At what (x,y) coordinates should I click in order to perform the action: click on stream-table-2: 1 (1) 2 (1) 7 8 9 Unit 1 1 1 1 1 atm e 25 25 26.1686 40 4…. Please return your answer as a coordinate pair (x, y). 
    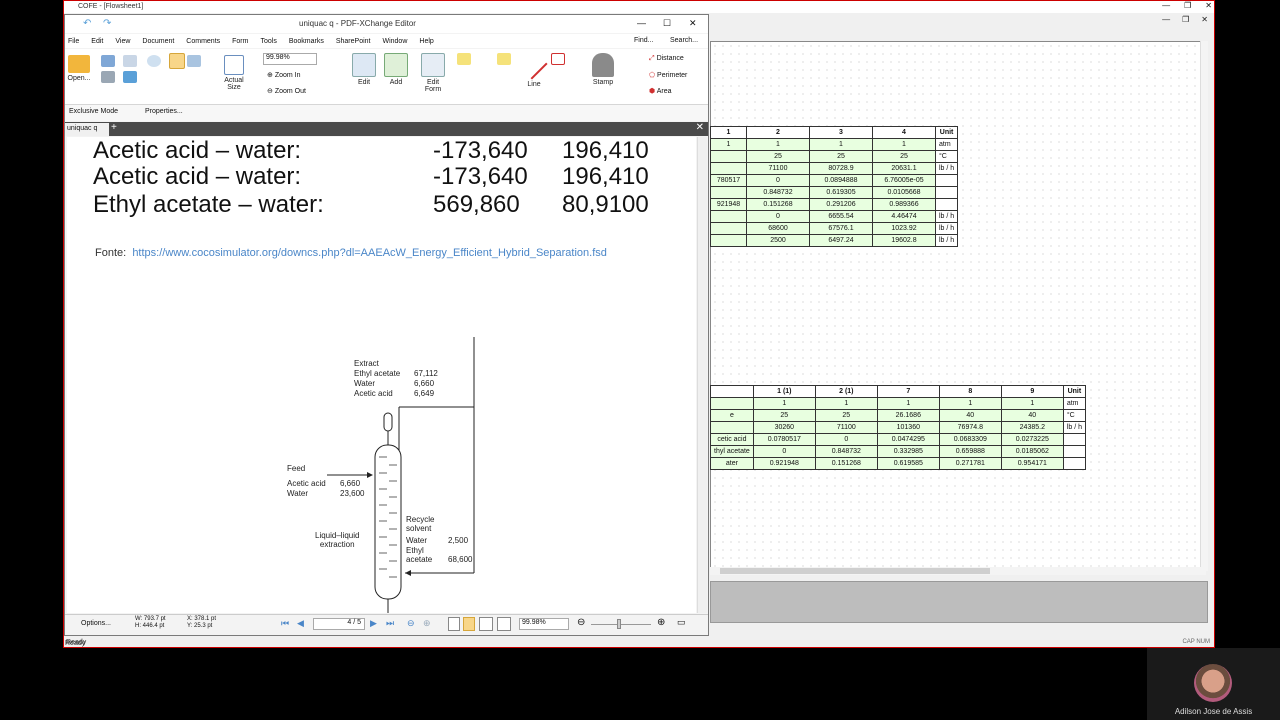
    Looking at the image, I should click on (898, 427).